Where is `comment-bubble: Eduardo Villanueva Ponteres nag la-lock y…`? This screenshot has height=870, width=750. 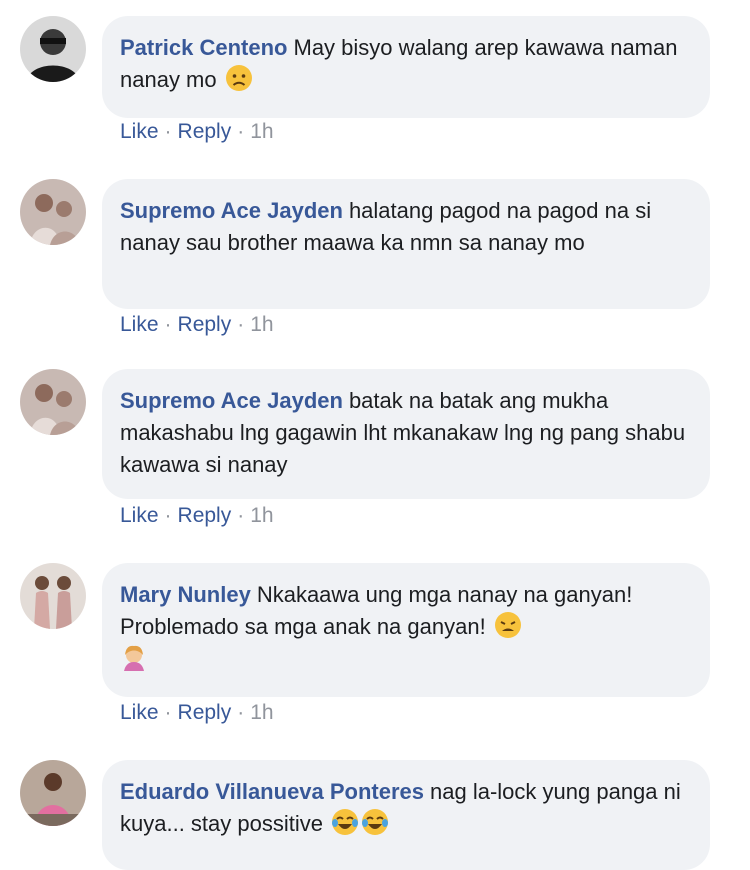 comment-bubble: Eduardo Villanueva Ponteres nag la-lock y… is located at coordinates (406, 815).